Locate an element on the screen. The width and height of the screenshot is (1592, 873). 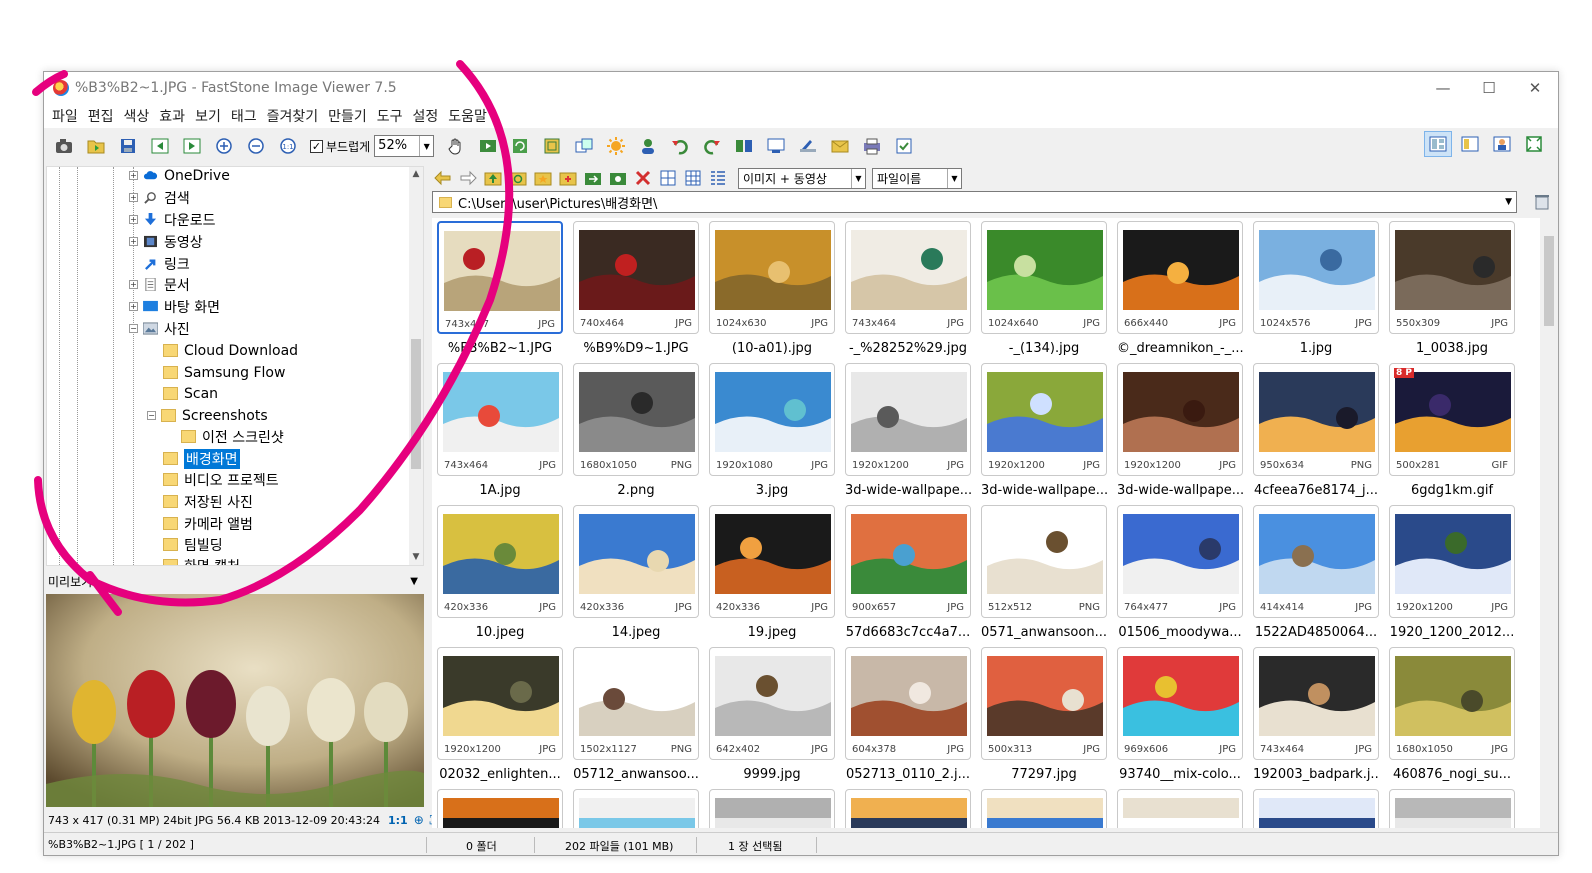
recycle-bin-icon is located at coordinates (1542, 201).